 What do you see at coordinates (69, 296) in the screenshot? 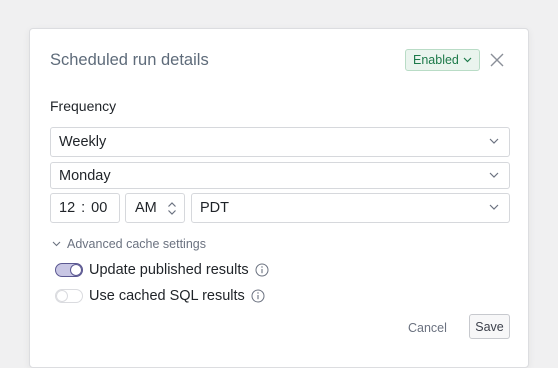
I see `use-cached-sql-toggle` at bounding box center [69, 296].